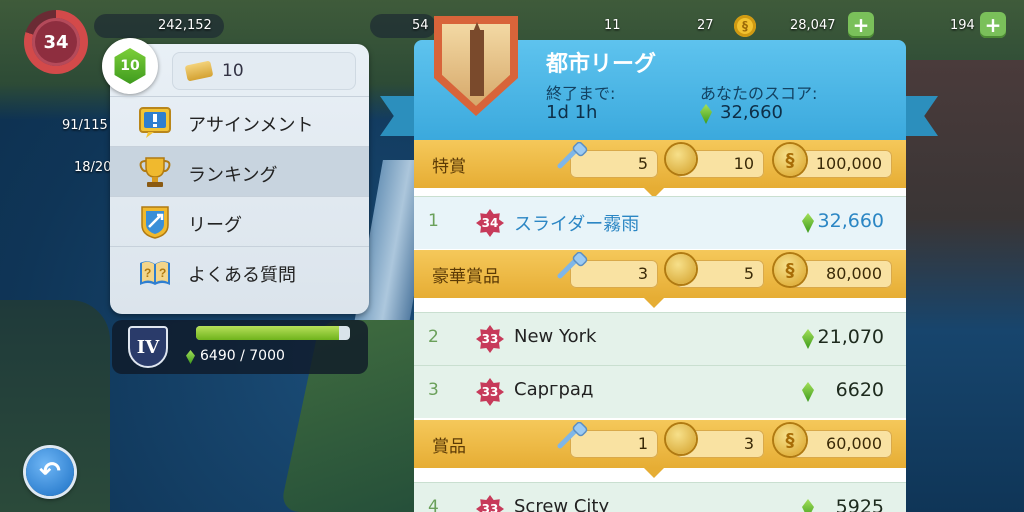  I want to click on side-menu: 10 10 アサインメント ランキング リーグ ? ? よくある質問, so click(235, 176).